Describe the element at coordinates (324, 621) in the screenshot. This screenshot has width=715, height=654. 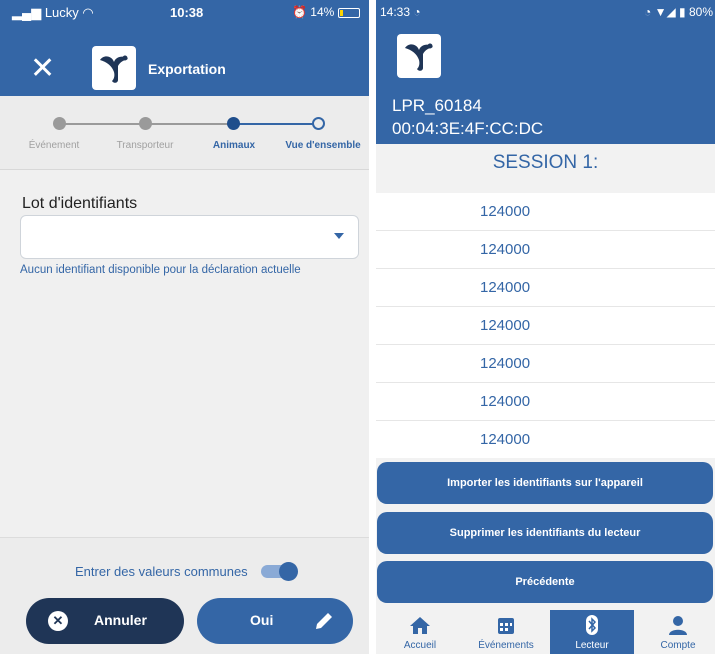
I see `pencil-icon` at that location.